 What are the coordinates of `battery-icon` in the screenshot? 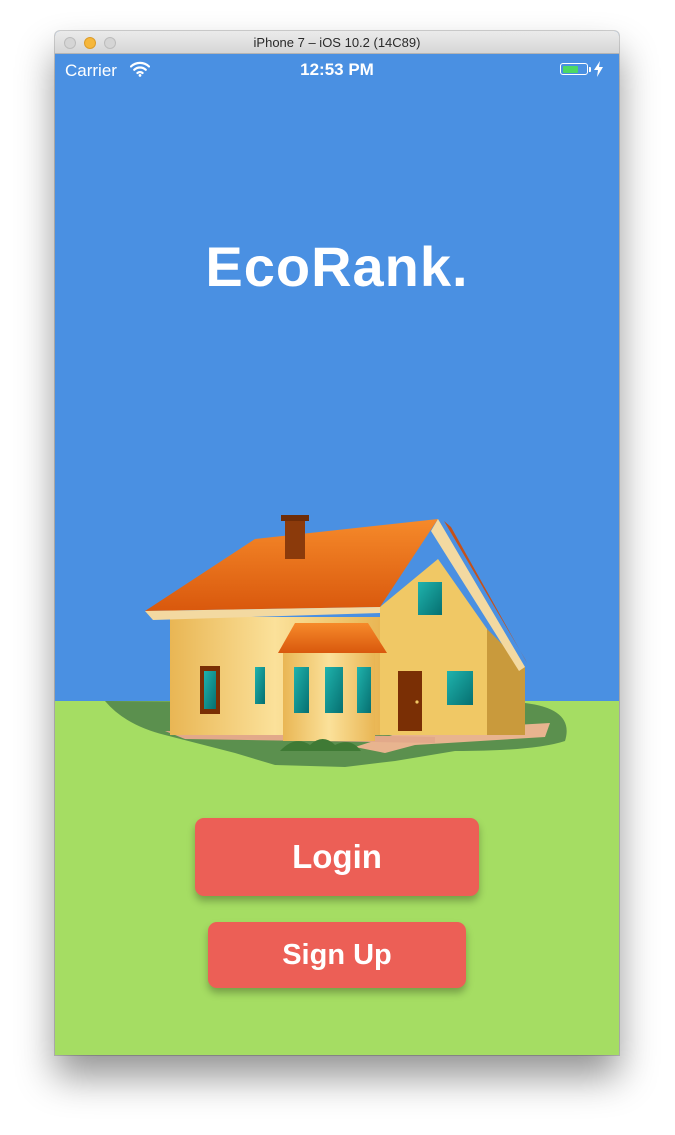 It's located at (574, 69).